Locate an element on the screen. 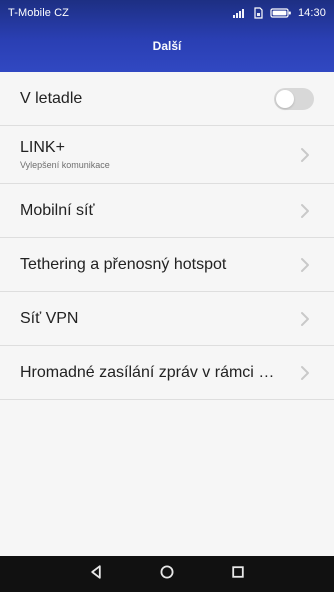  battery-icon is located at coordinates (281, 13).